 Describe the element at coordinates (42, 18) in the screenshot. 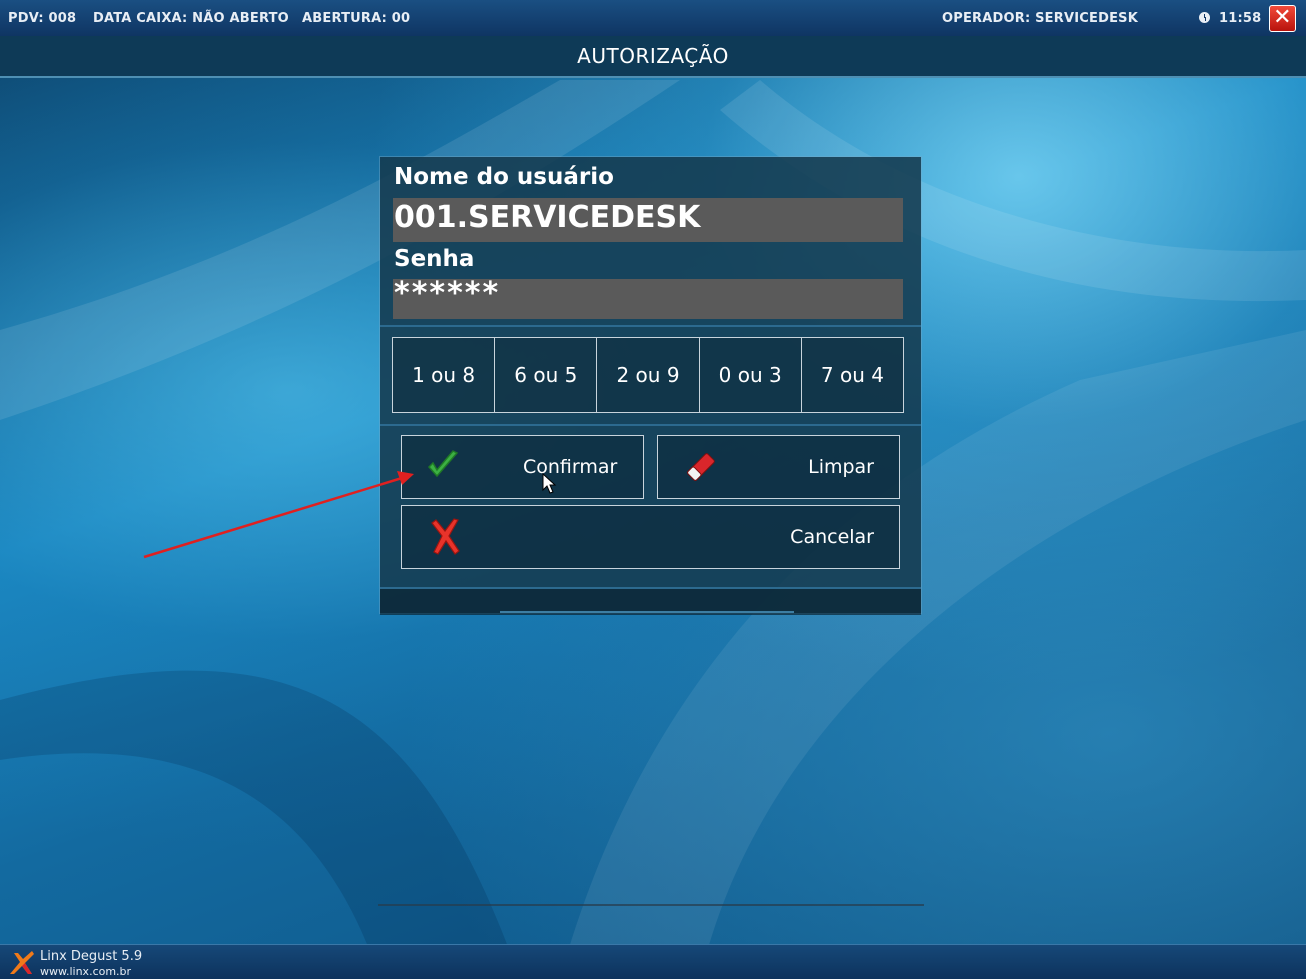

I see `pdv-label: PDV: 008` at that location.